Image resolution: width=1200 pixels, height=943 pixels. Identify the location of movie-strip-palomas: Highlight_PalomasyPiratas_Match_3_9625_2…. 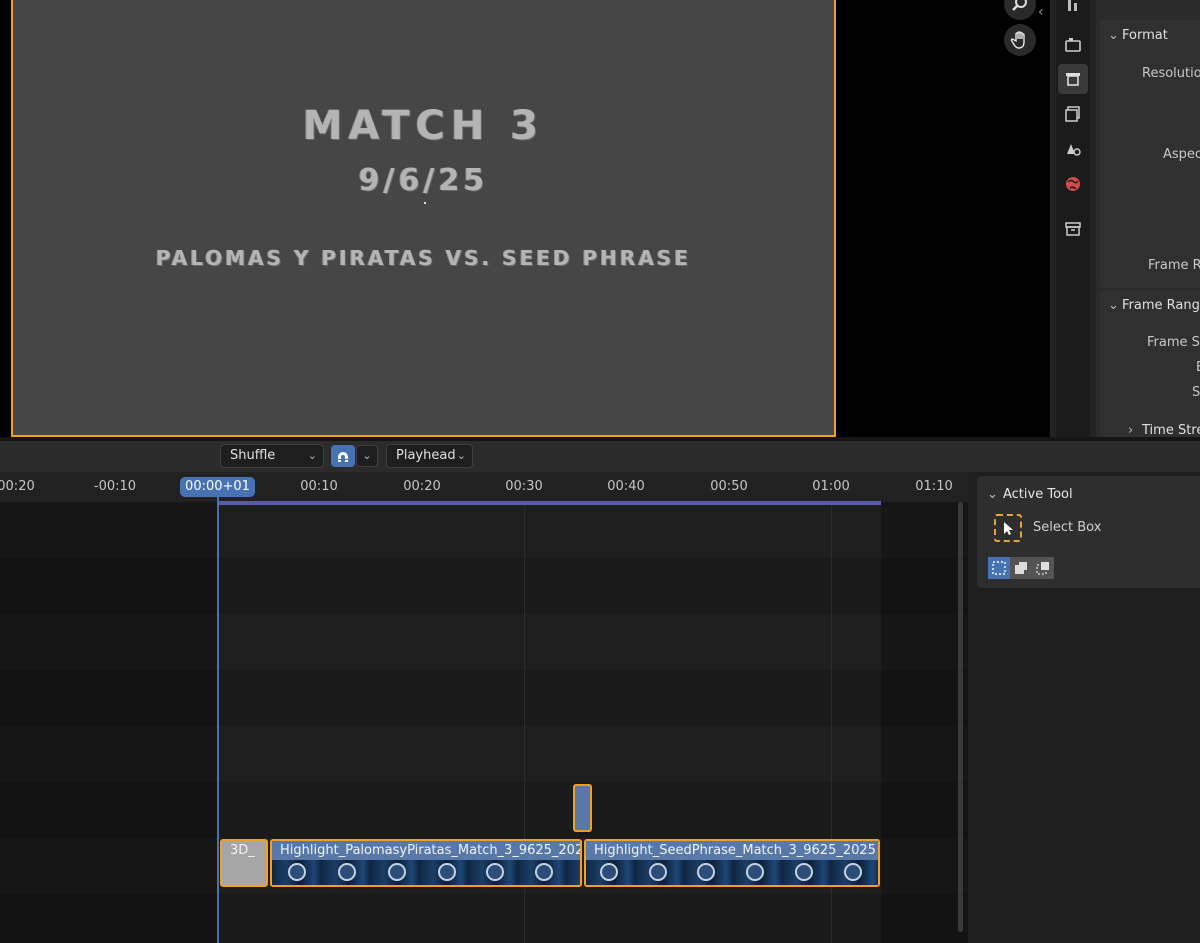
(426, 863).